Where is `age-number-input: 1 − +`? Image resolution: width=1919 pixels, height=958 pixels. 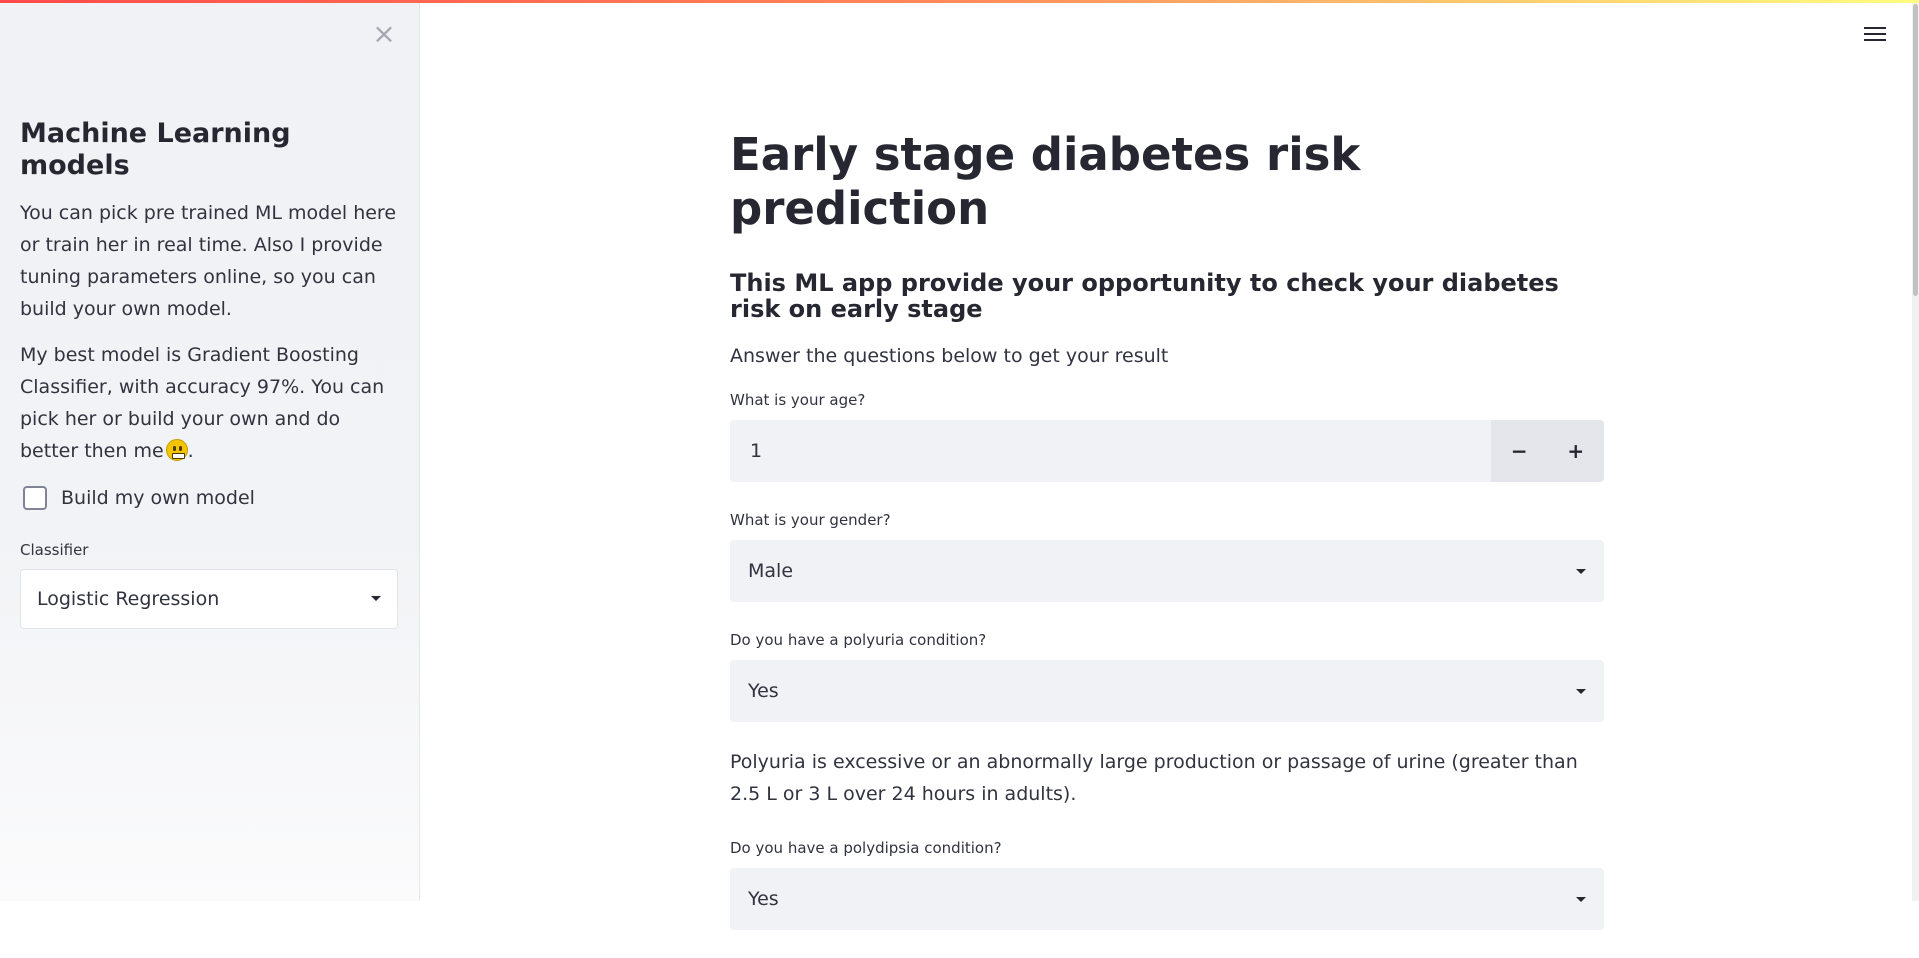
age-number-input: 1 − + is located at coordinates (1167, 451).